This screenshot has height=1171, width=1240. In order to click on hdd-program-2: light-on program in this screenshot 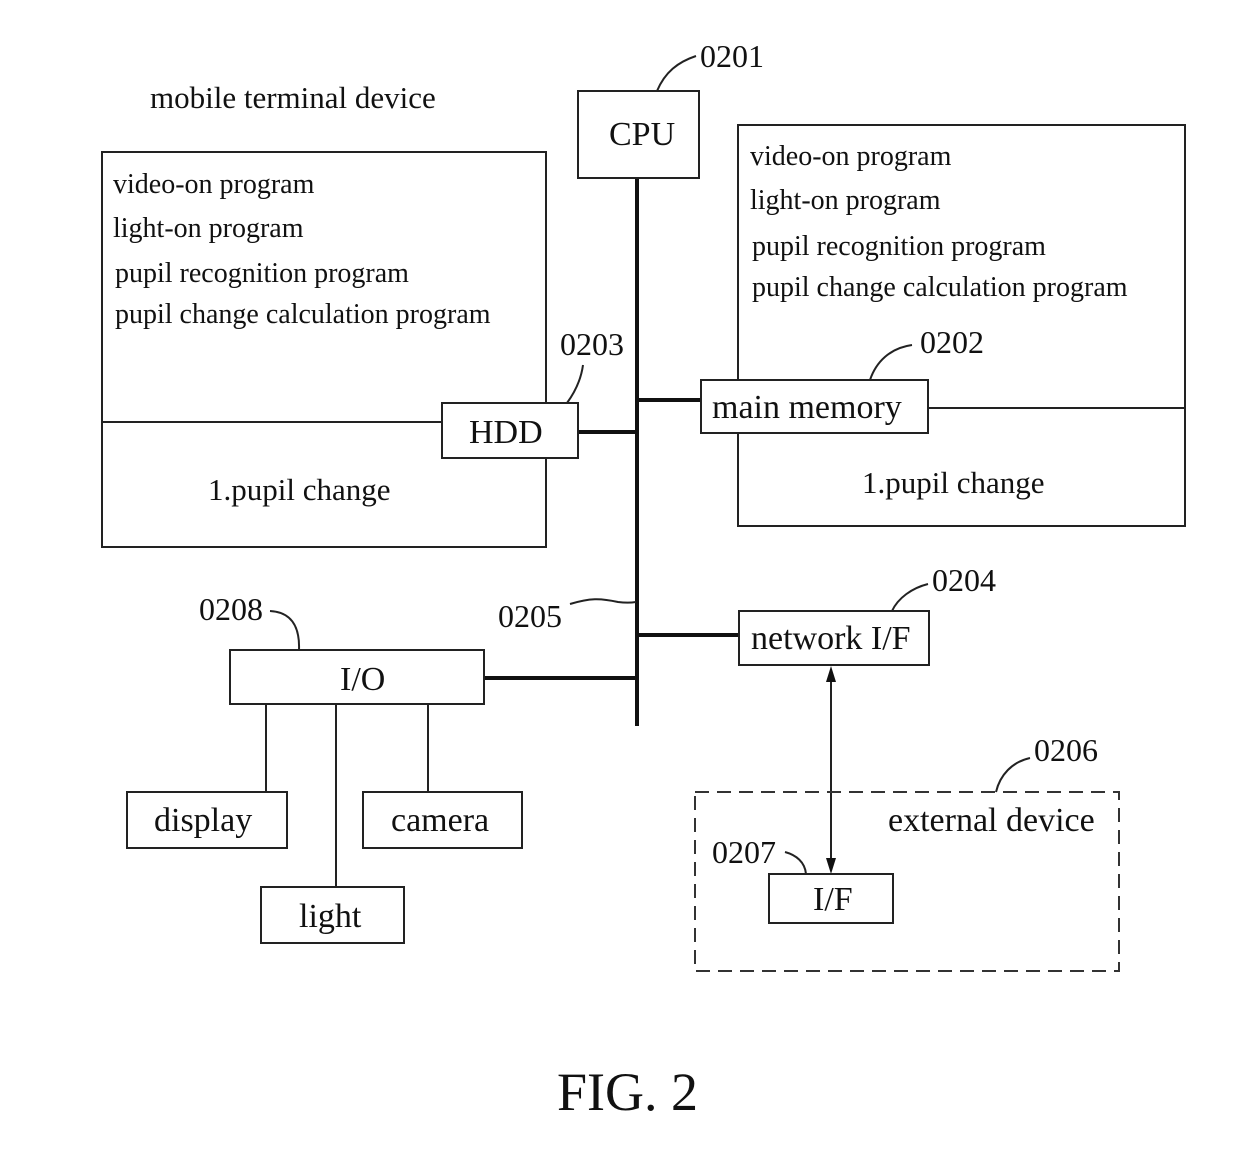, I will do `click(208, 228)`.